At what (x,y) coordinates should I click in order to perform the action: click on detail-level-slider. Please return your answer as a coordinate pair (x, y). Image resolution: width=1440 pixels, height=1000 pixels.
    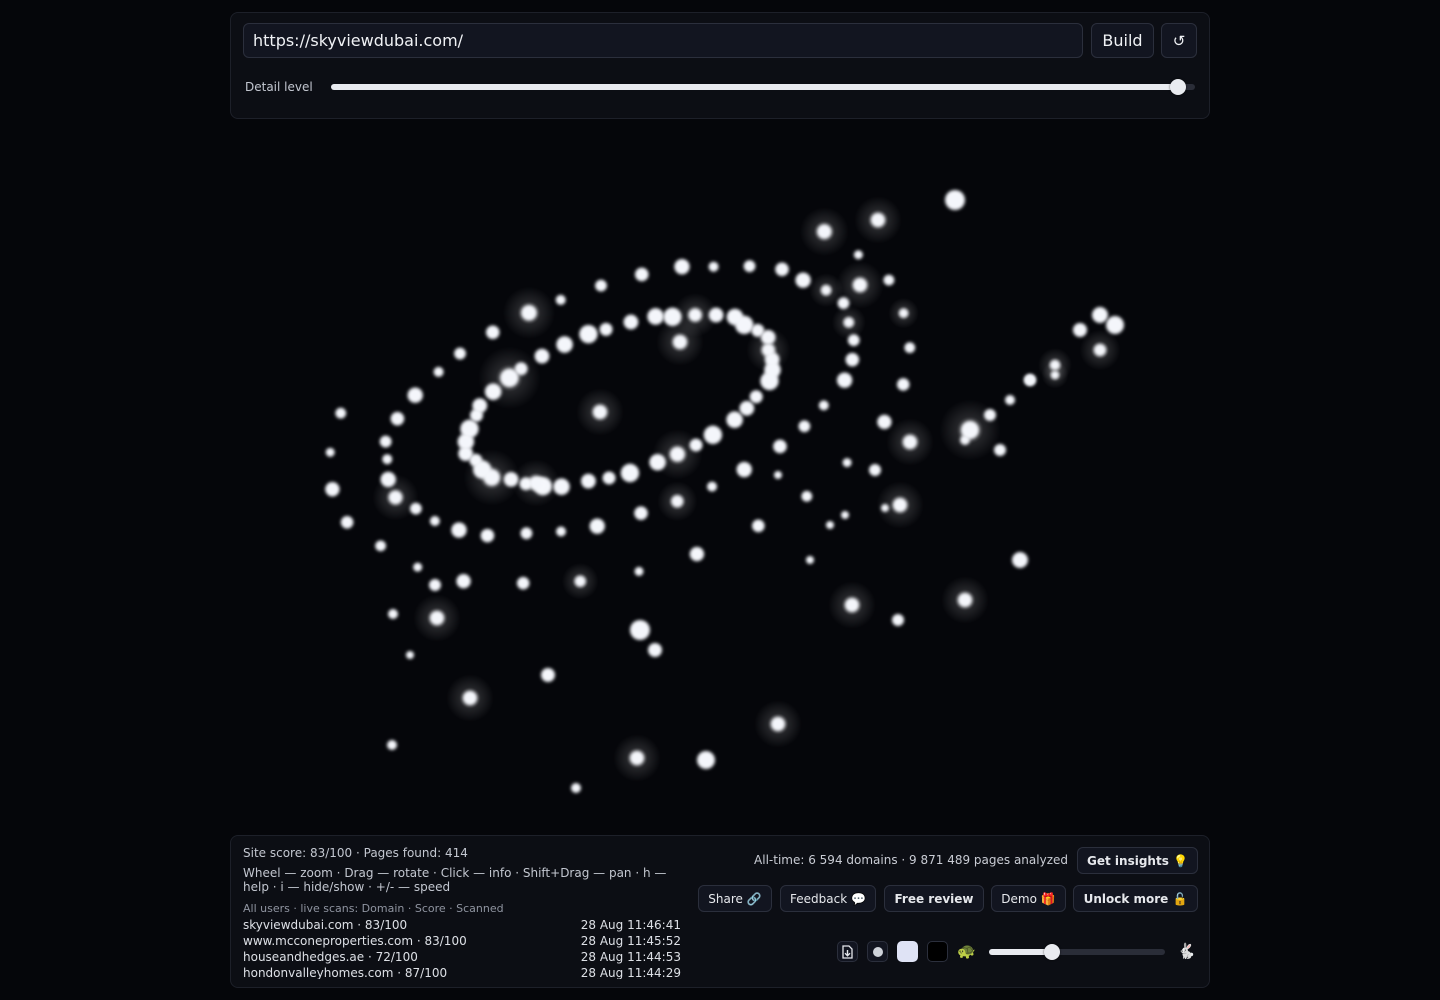
    Looking at the image, I should click on (763, 87).